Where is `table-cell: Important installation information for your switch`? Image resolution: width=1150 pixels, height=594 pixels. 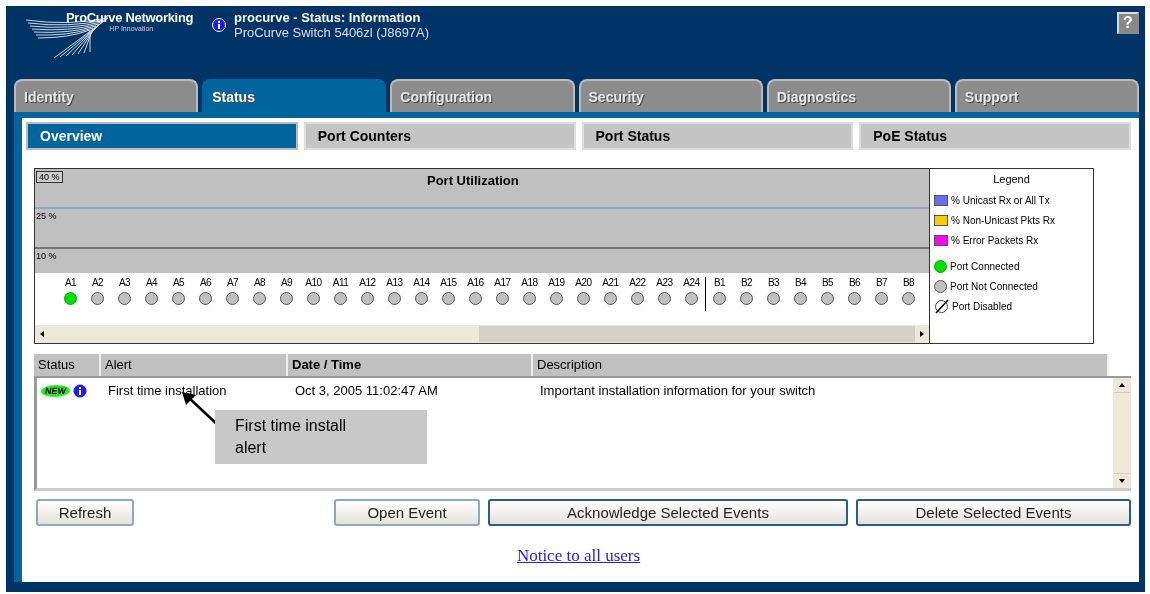 table-cell: Important installation information for your switch is located at coordinates (824, 390).